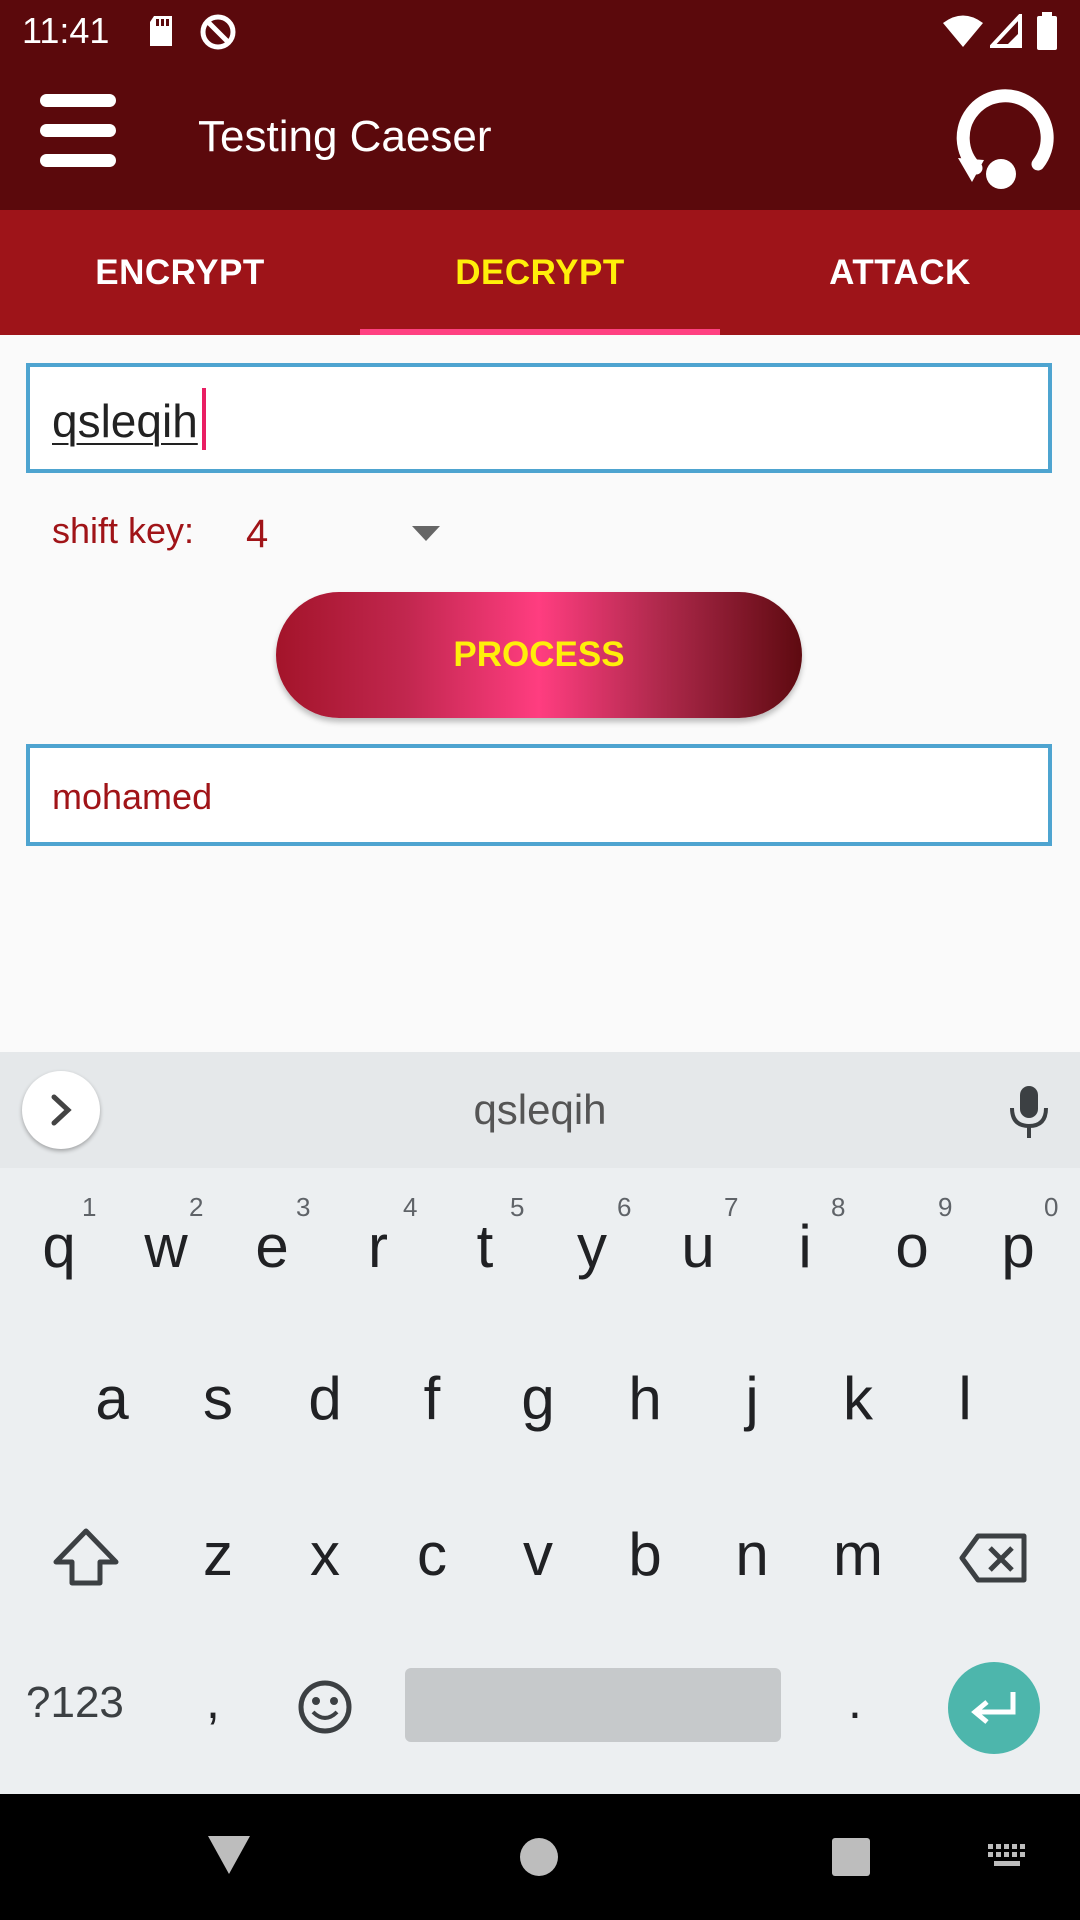  What do you see at coordinates (1029, 1112) in the screenshot?
I see `mic-icon` at bounding box center [1029, 1112].